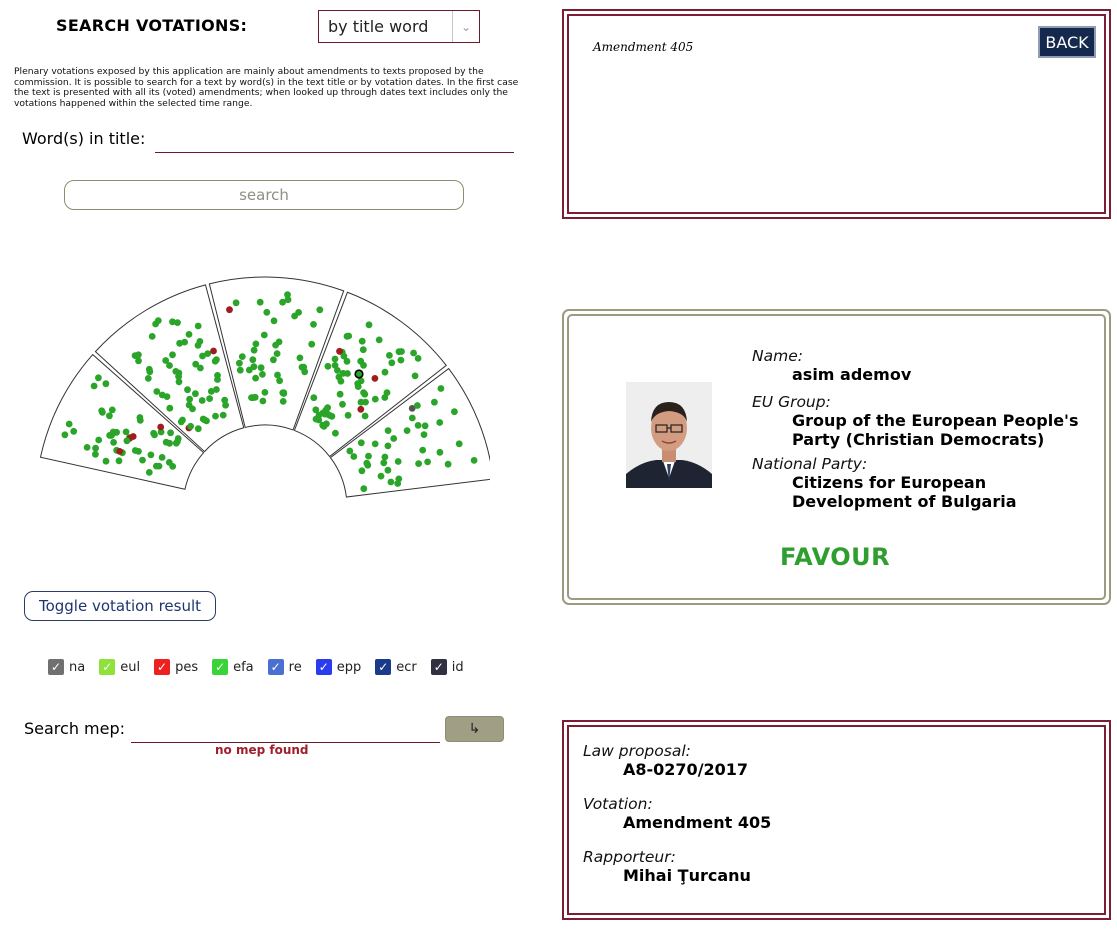 The image size is (1117, 938). Describe the element at coordinates (359, 374) in the screenshot. I see `selected-mep-seat` at that location.